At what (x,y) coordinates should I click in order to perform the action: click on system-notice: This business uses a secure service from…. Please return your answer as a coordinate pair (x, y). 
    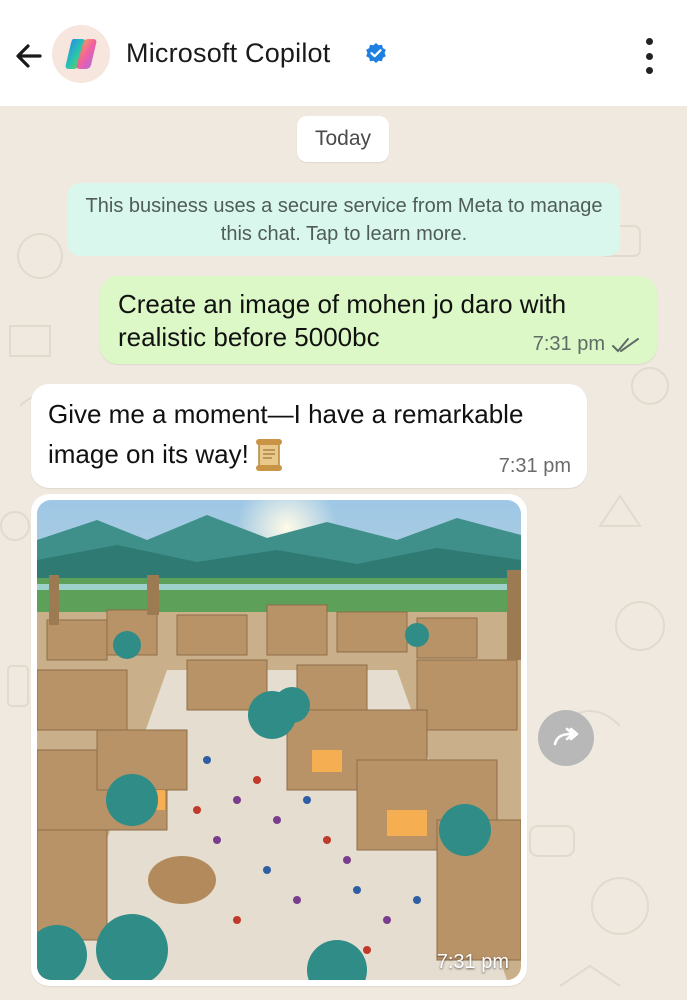
    Looking at the image, I should click on (344, 219).